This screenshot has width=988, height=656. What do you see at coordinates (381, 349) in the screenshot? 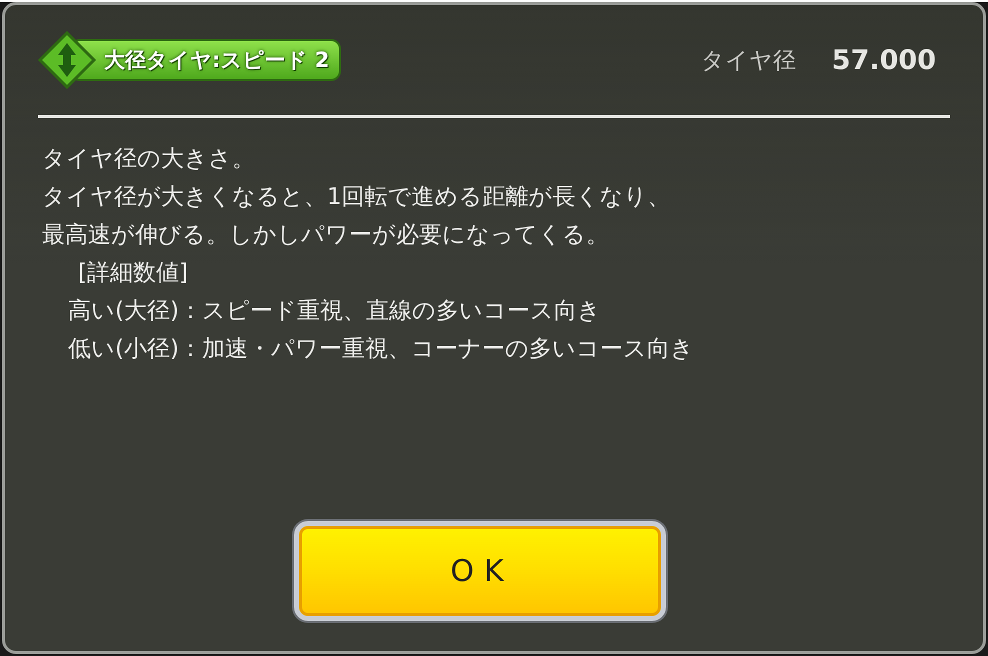
I see `description-line: 低い(小径)：加速・パワー重視、コーナーの多いコース向き` at bounding box center [381, 349].